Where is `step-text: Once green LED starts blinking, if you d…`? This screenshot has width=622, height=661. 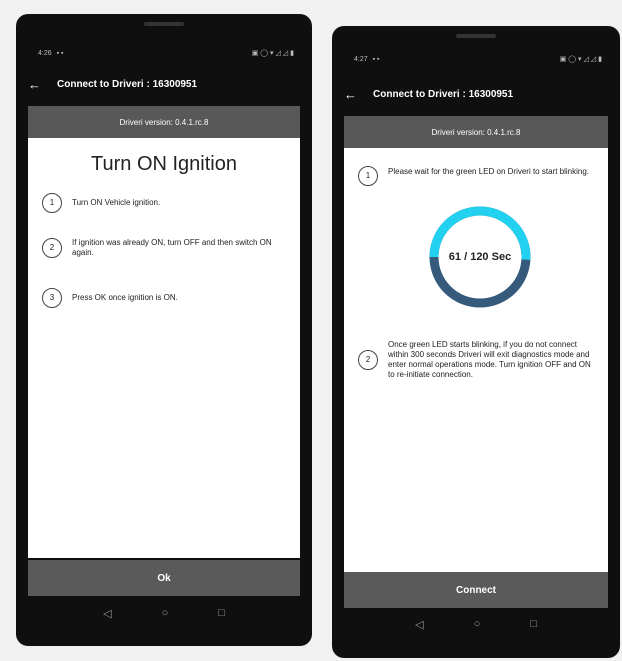 step-text: Once green LED starts blinking, if you d… is located at coordinates (489, 359).